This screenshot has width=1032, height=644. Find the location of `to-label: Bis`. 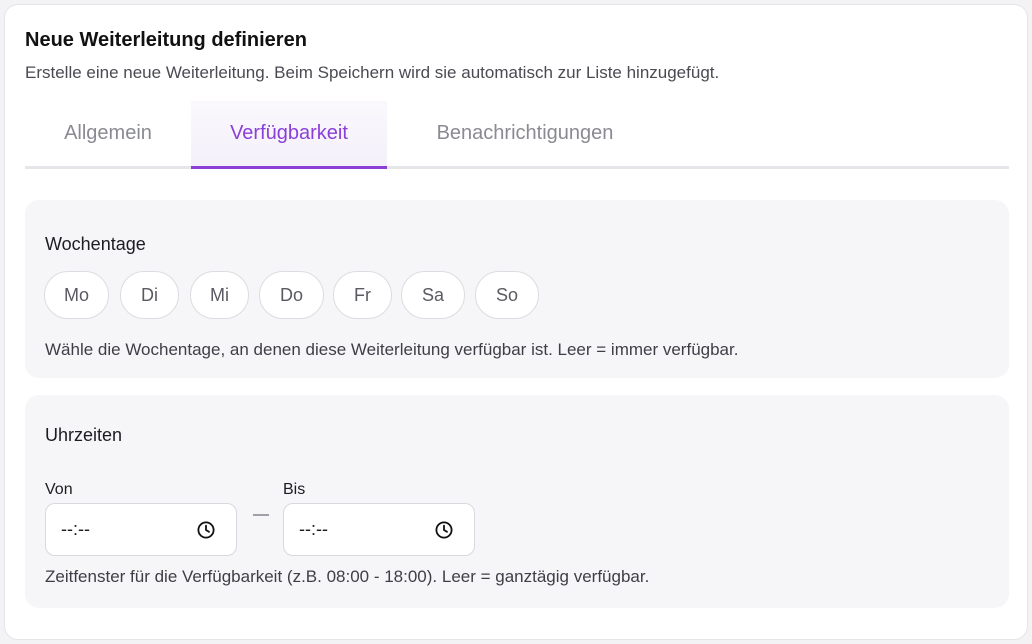

to-label: Bis is located at coordinates (294, 489).